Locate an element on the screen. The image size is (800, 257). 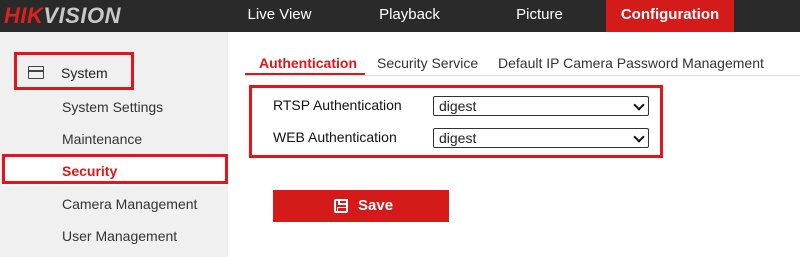
floppy-disk-icon is located at coordinates (341, 206).